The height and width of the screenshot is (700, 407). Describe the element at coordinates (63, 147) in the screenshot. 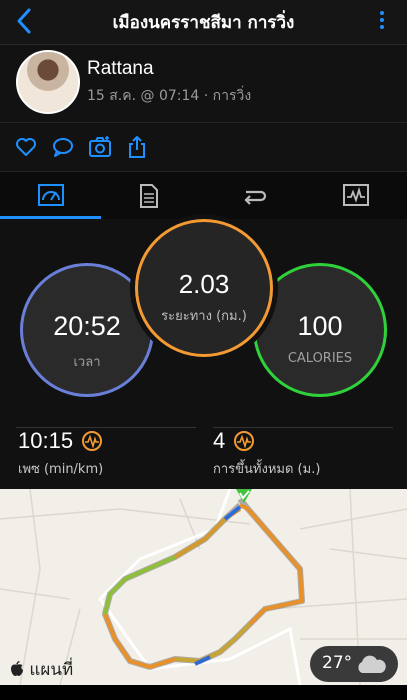

I see `comment-icon` at that location.